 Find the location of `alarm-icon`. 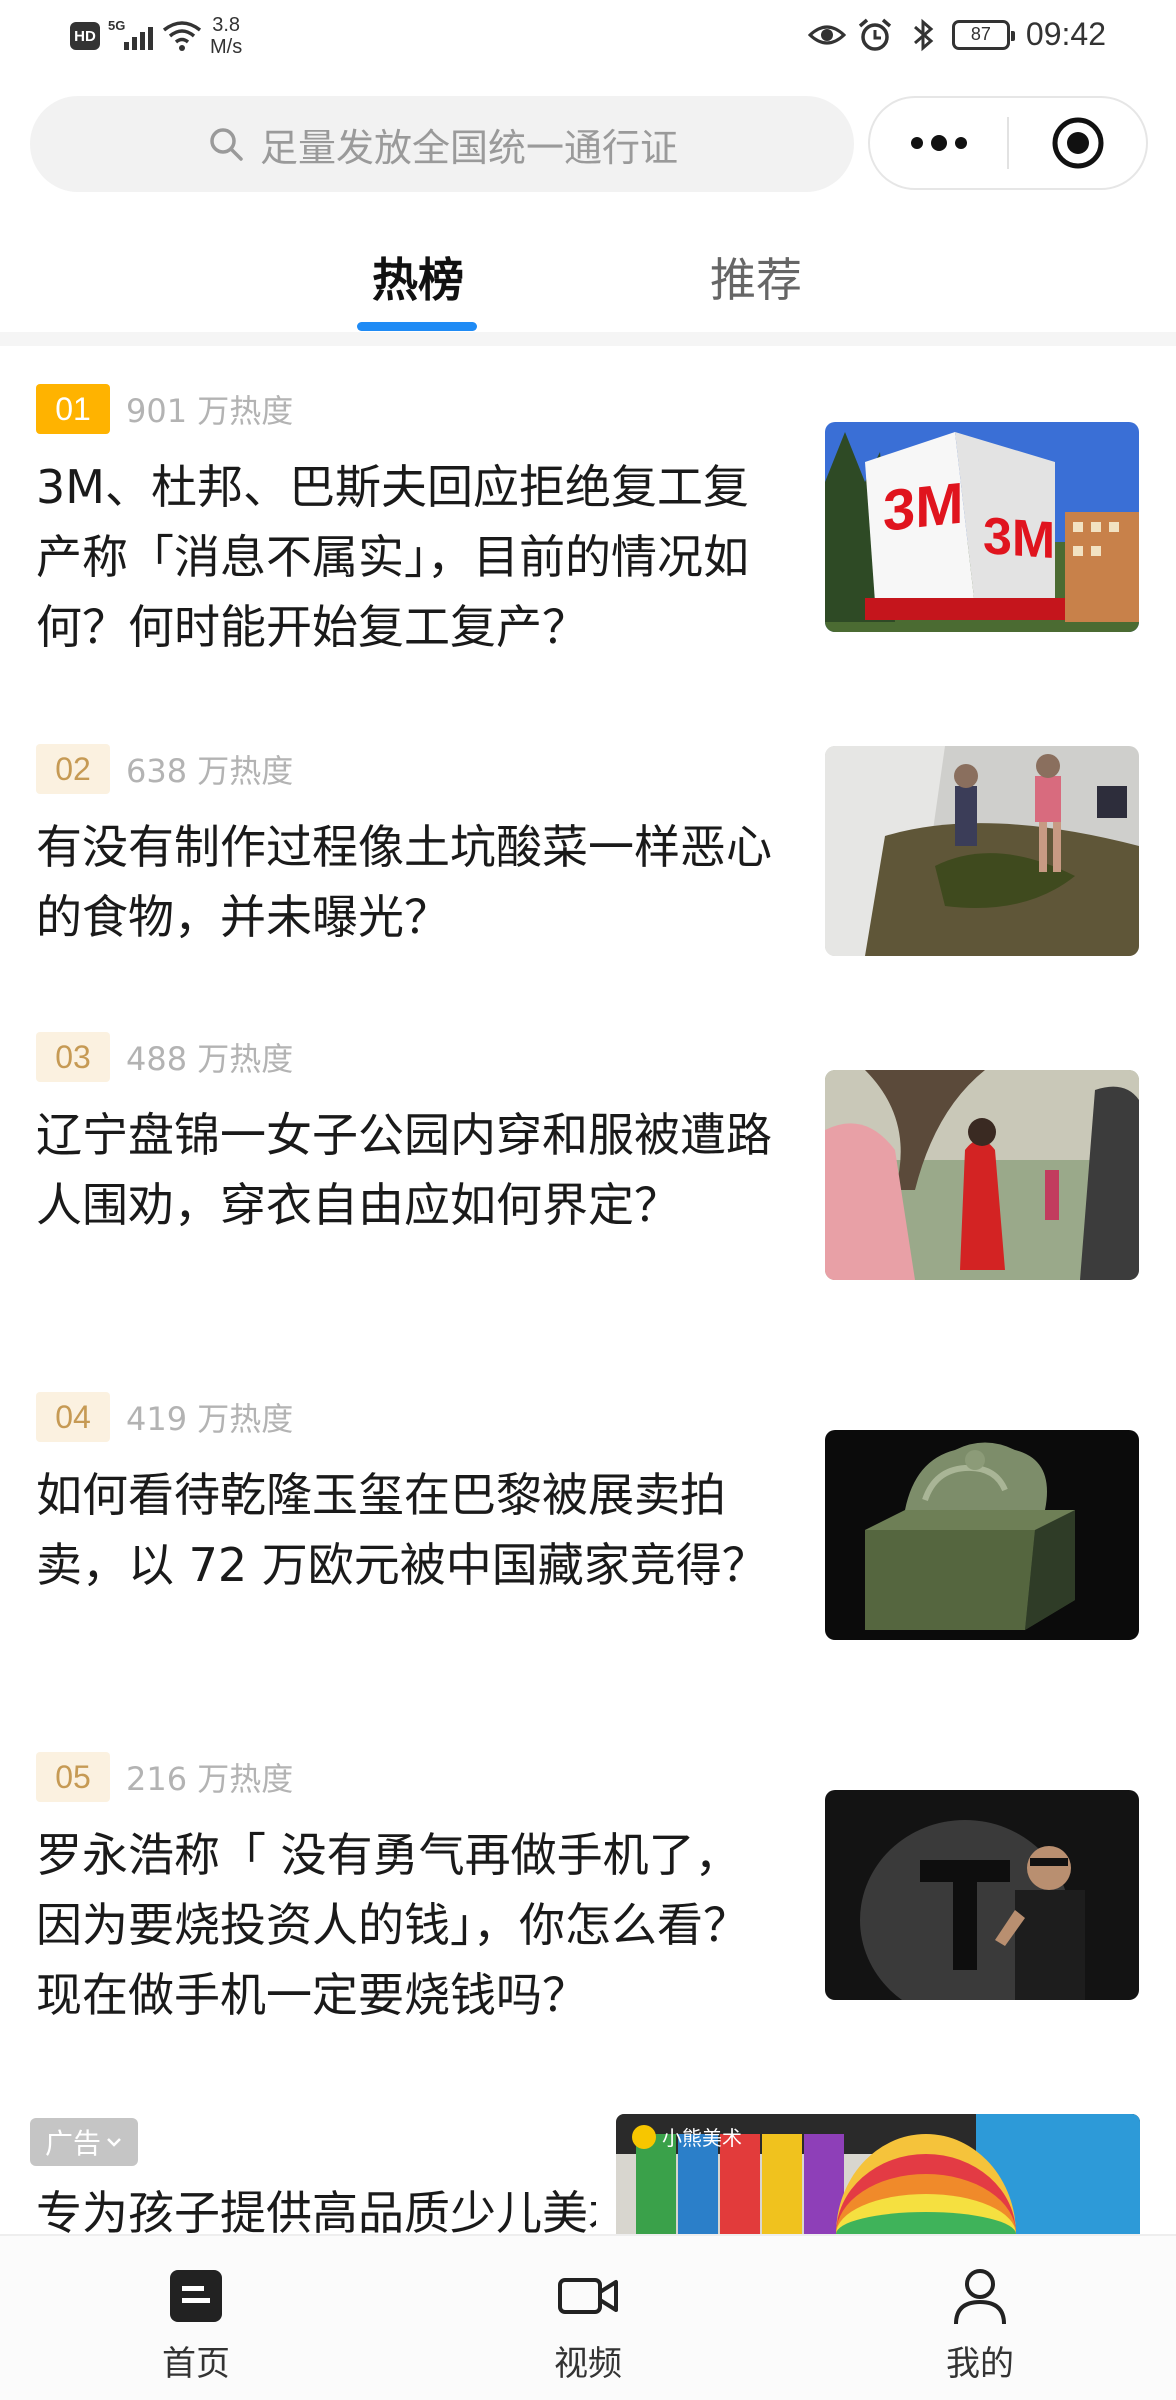

alarm-icon is located at coordinates (875, 34).